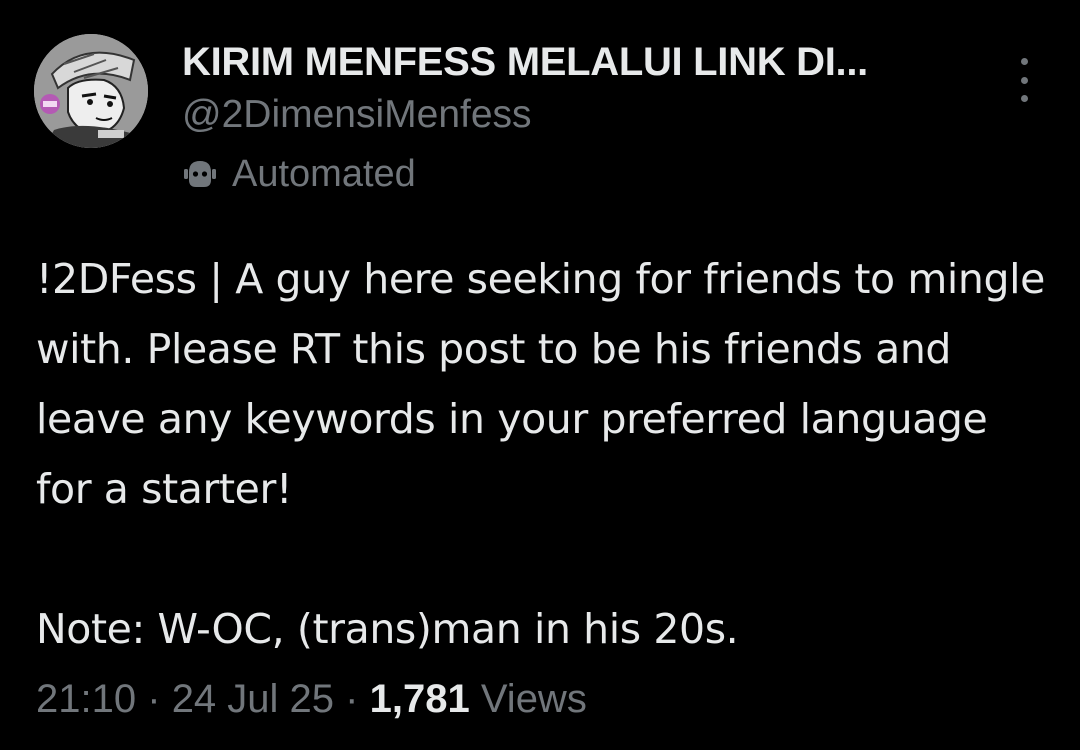  I want to click on automated-label-text: Automated, so click(324, 173).